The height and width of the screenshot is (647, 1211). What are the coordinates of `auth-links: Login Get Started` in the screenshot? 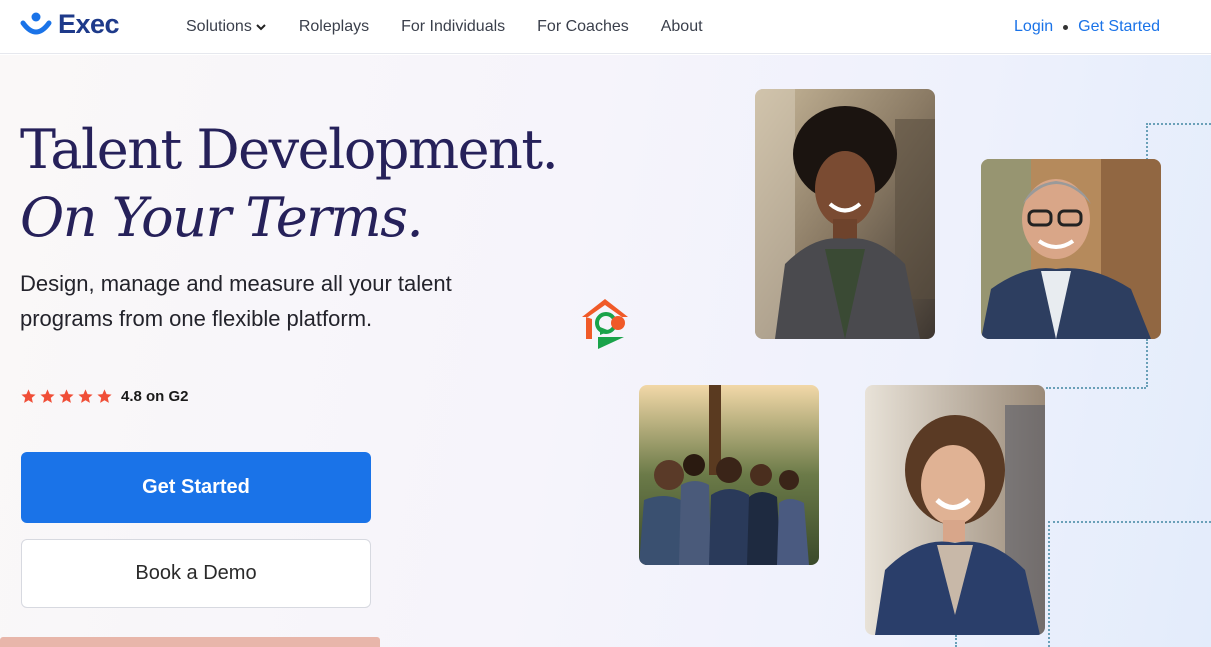 It's located at (1087, 27).